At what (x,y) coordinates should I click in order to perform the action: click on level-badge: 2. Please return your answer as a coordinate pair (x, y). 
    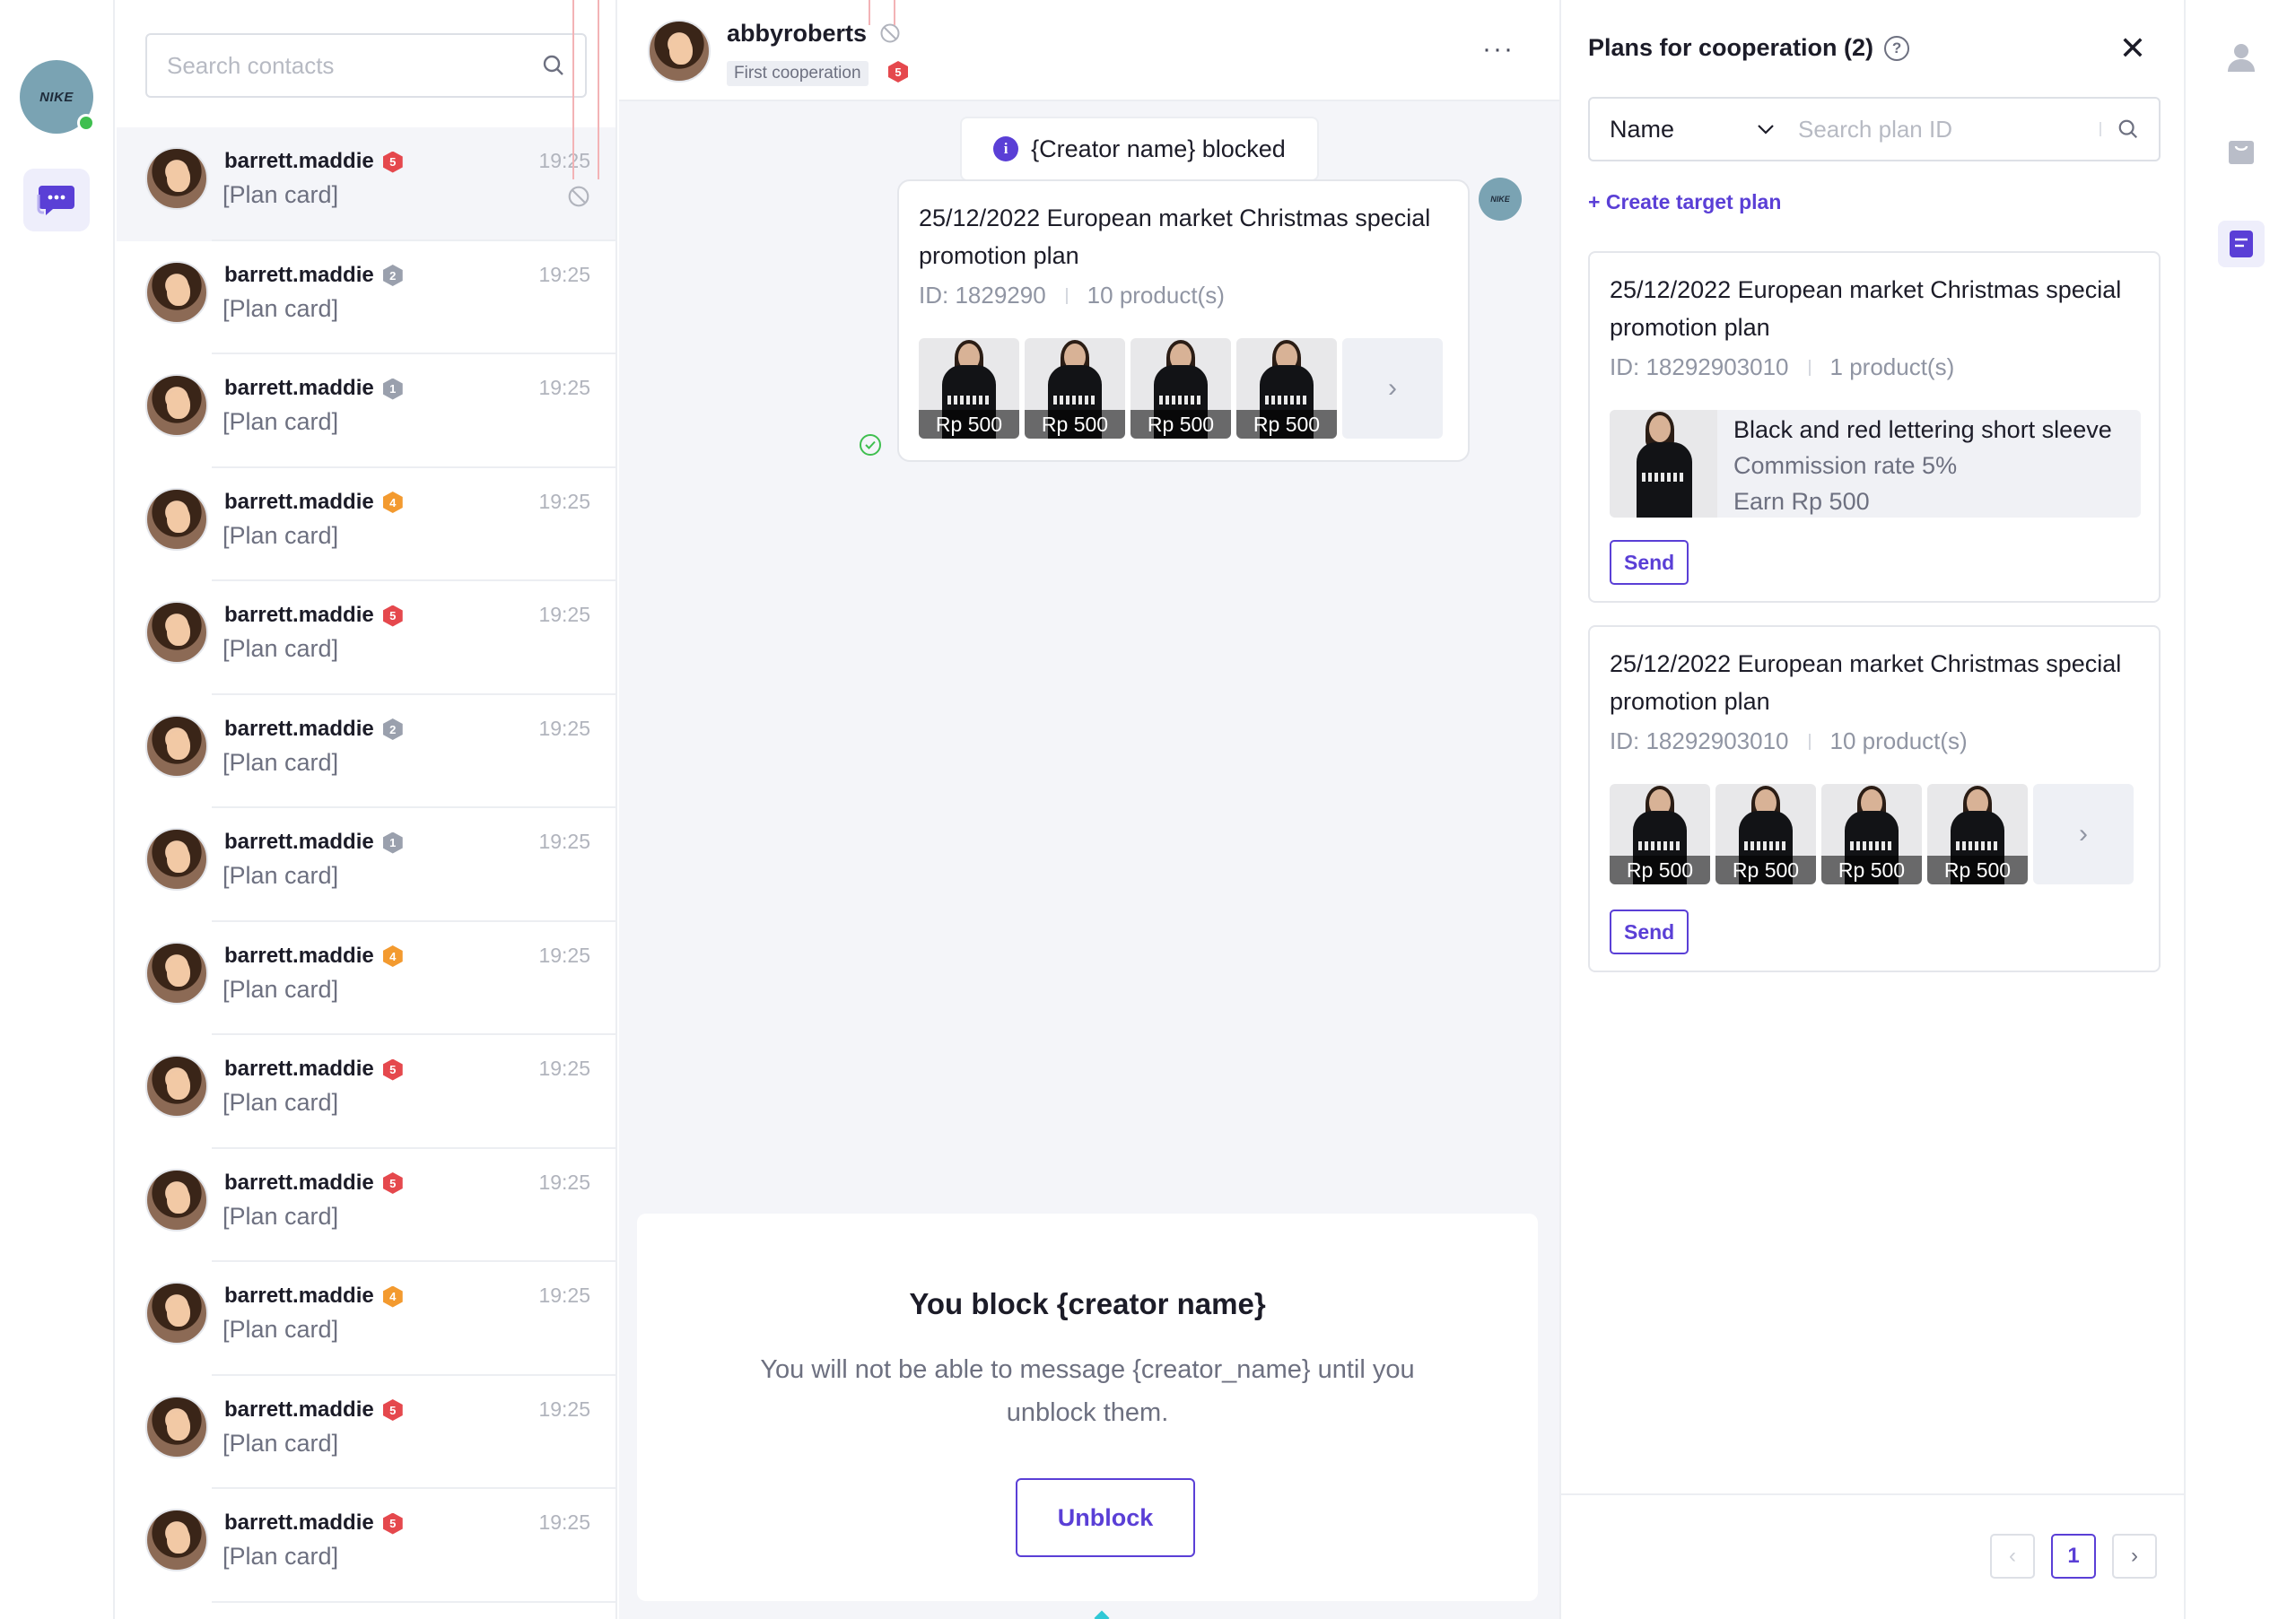
    Looking at the image, I should click on (393, 275).